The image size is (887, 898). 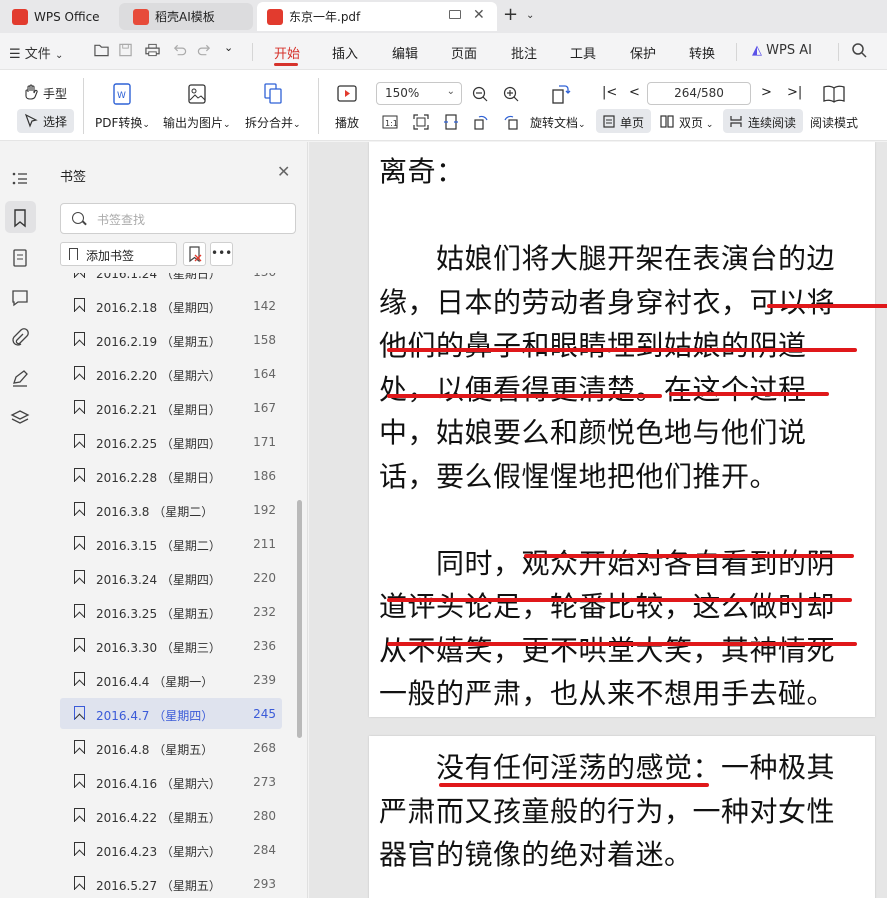 What do you see at coordinates (221, 254) in the screenshot?
I see `more-options-button: •••` at bounding box center [221, 254].